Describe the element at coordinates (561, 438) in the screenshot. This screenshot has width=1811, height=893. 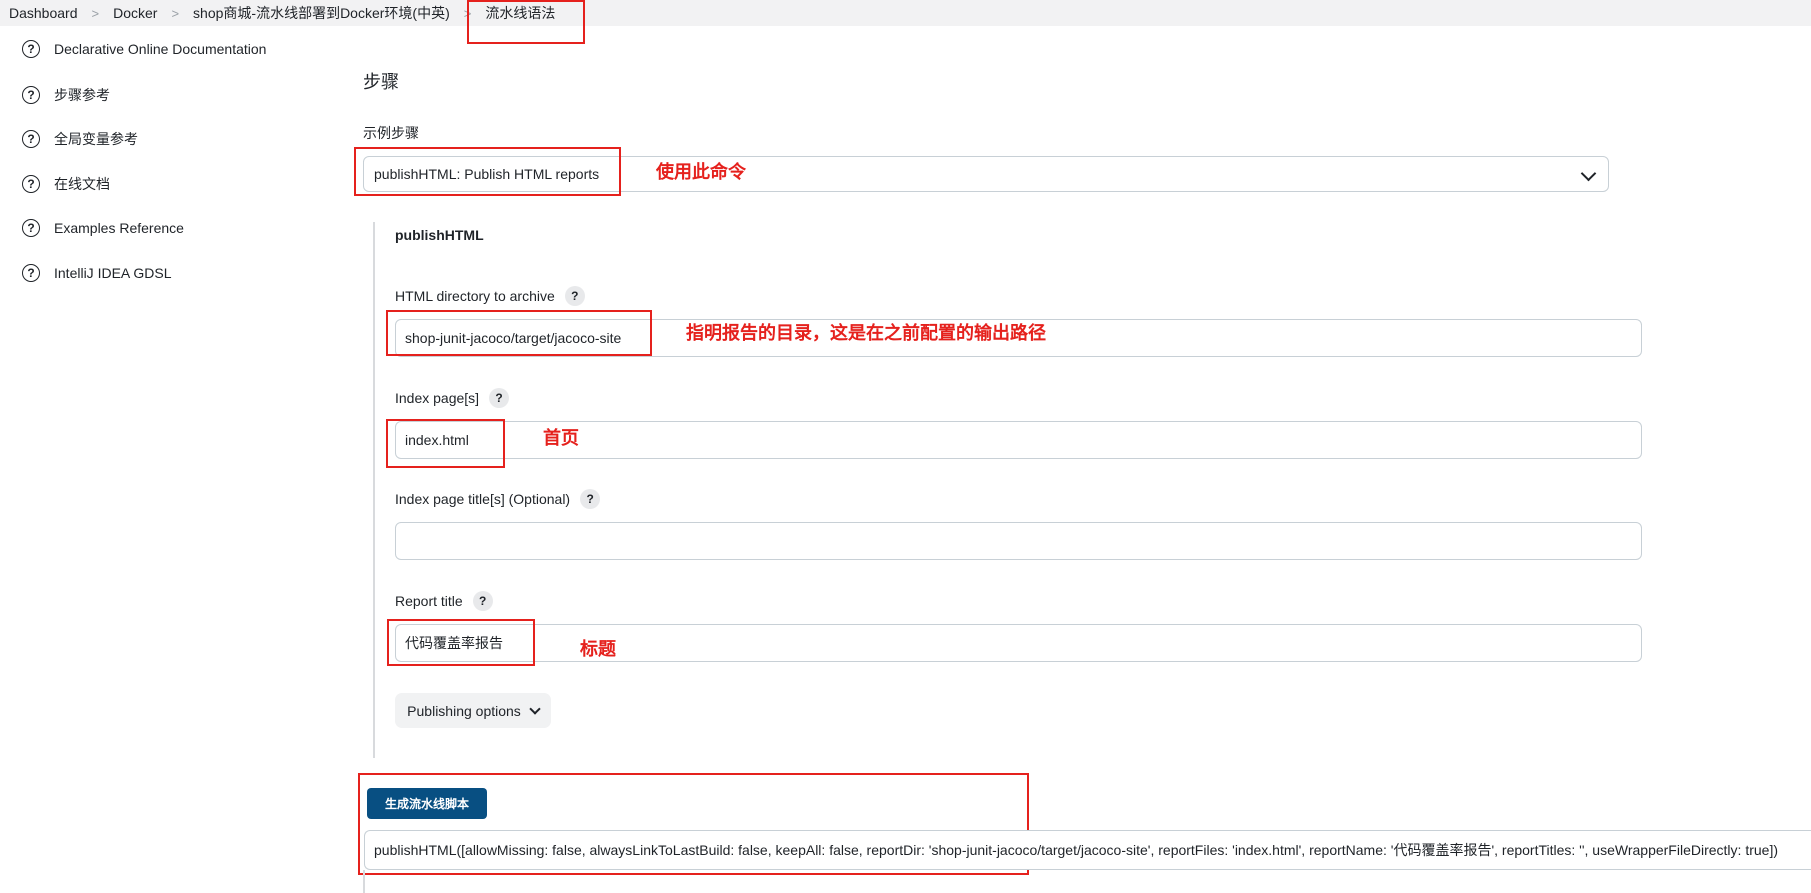
I see `annotation-index-page: 首页` at that location.